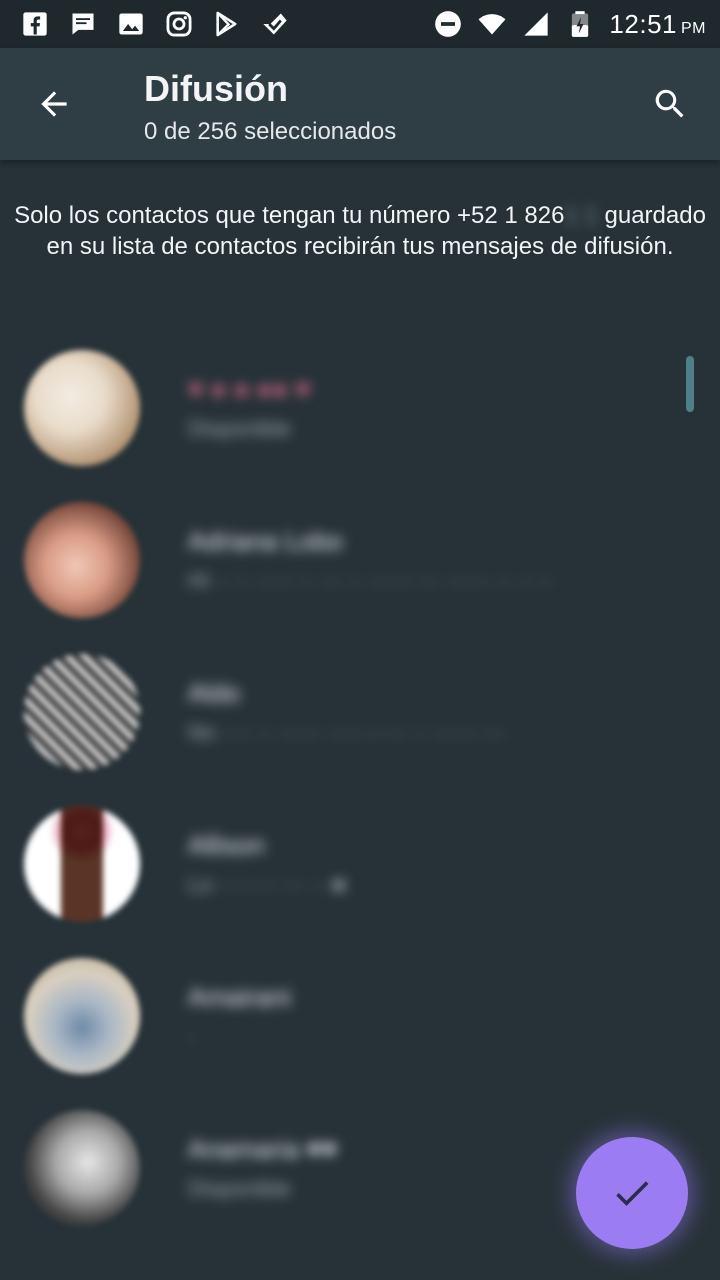  I want to click on contact-status: Lo ········ ··· ·· ■, so click(267, 884).